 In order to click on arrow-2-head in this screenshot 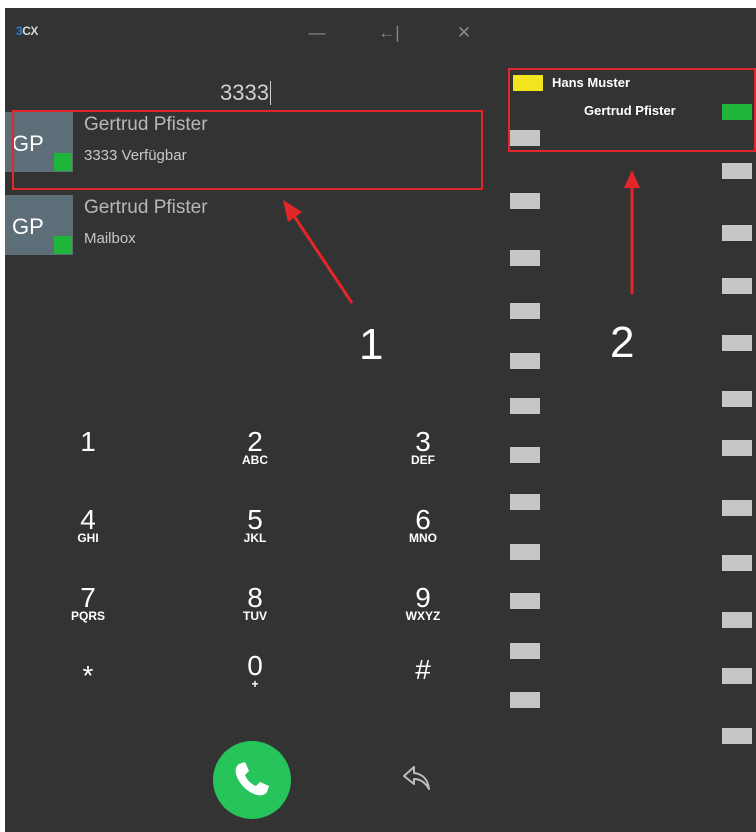, I will do `click(632, 179)`.